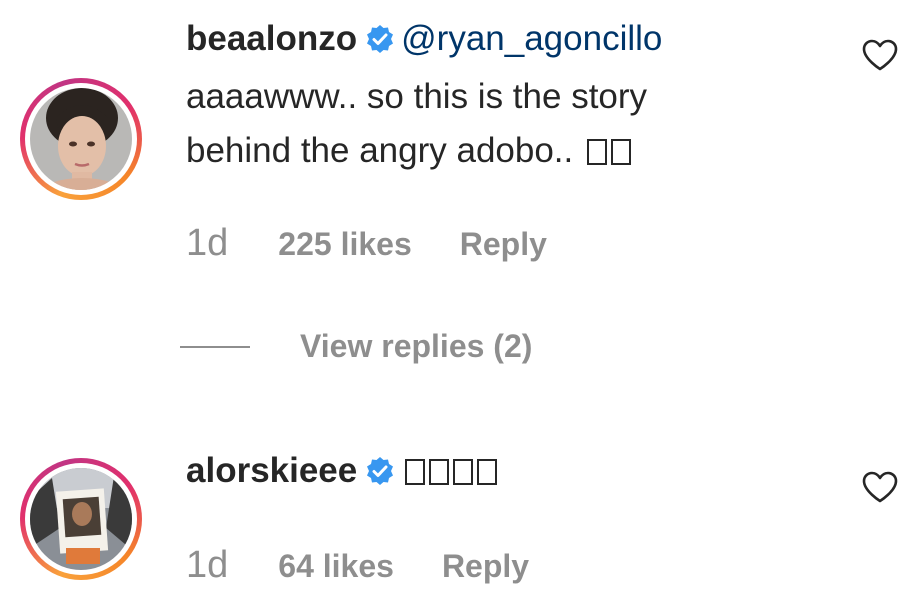  I want to click on comment-meta: 1d 64 likes Reply, so click(357, 565).